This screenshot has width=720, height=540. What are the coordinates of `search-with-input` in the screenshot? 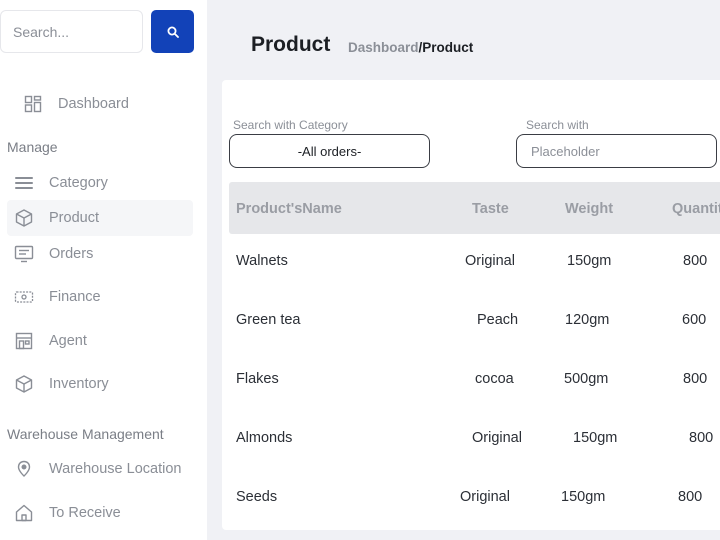 It's located at (616, 151).